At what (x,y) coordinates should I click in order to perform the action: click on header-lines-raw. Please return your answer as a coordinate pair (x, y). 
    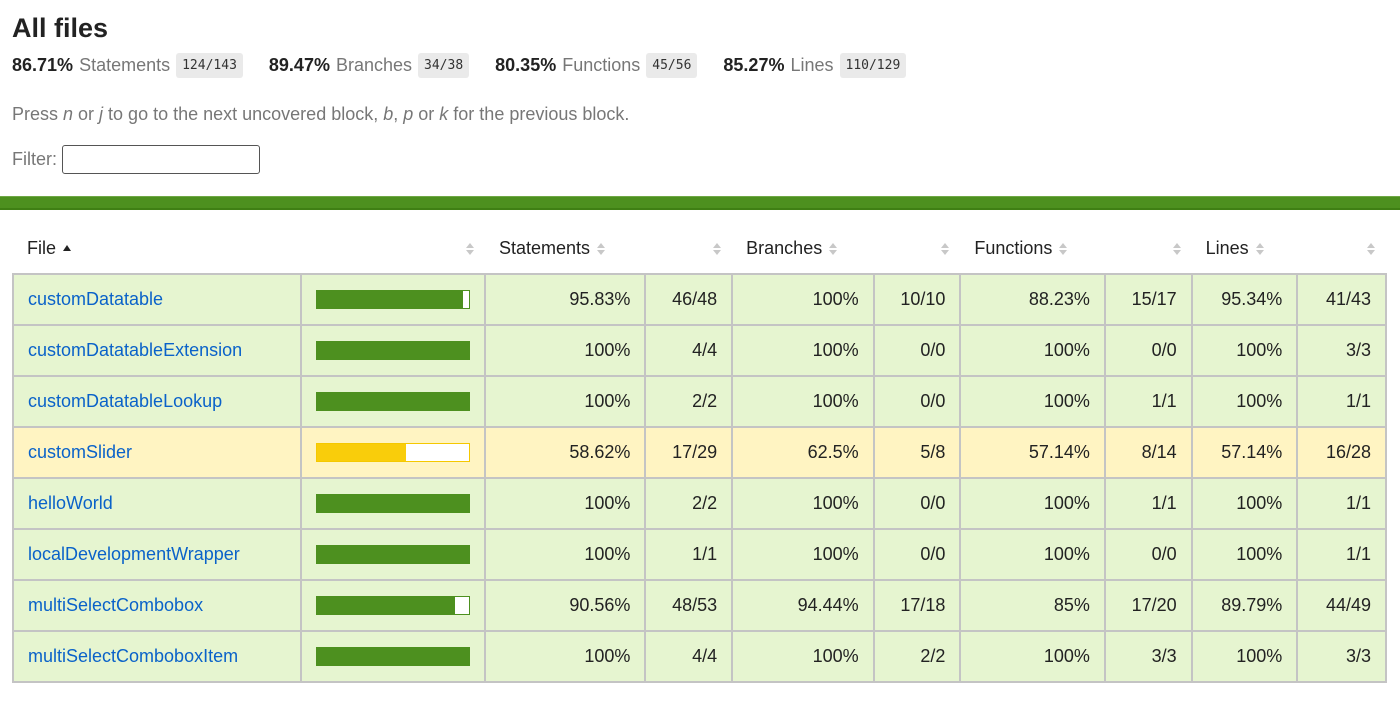
    Looking at the image, I should click on (1341, 249).